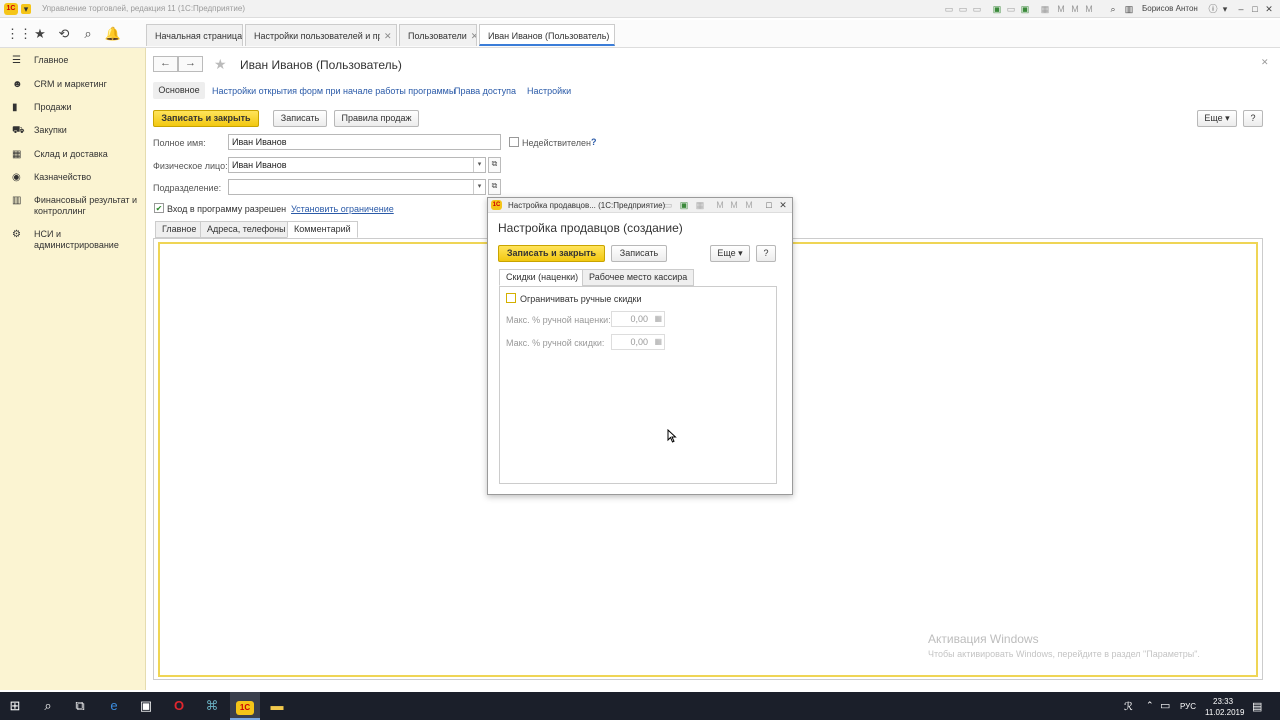  I want to click on user-name: Борисов Антон, so click(1170, 8).